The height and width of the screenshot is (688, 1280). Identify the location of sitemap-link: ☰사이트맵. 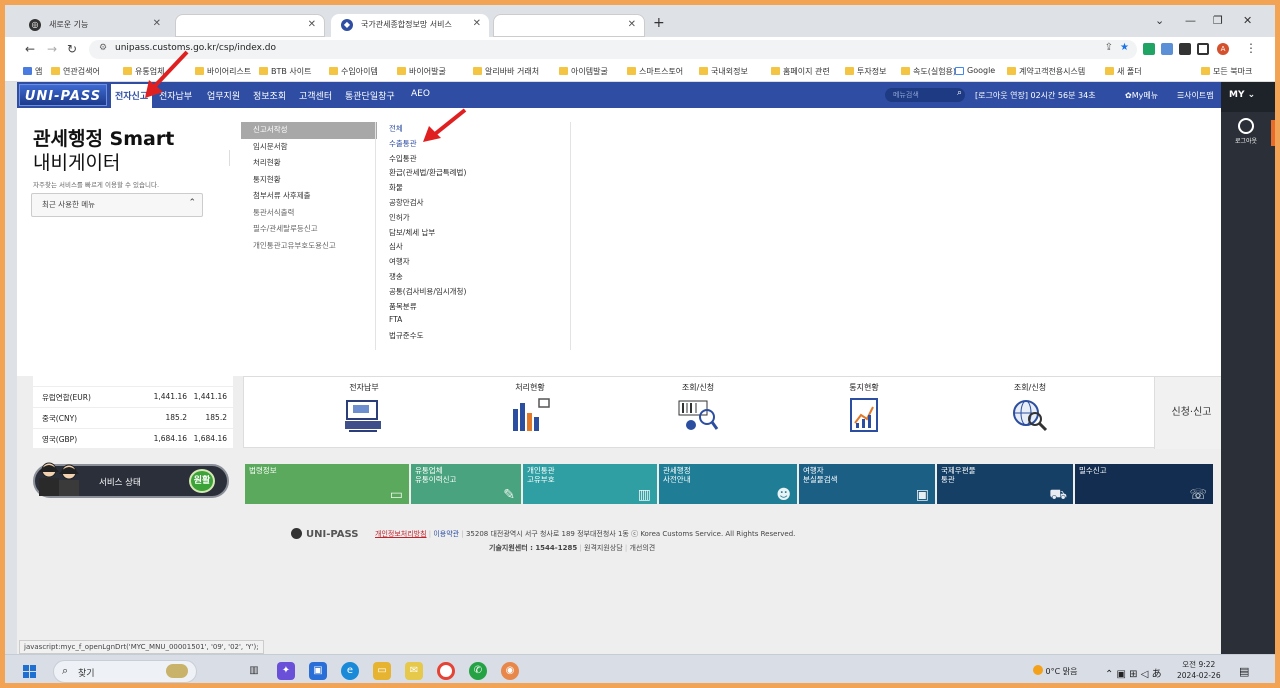
(1195, 95).